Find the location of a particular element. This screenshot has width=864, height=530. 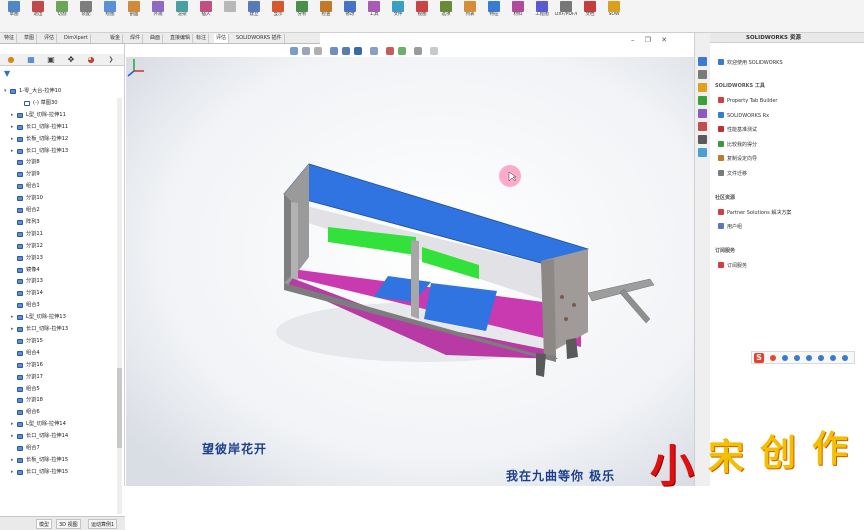

feature-manager-tab-icon: ● is located at coordinates (11, 60).